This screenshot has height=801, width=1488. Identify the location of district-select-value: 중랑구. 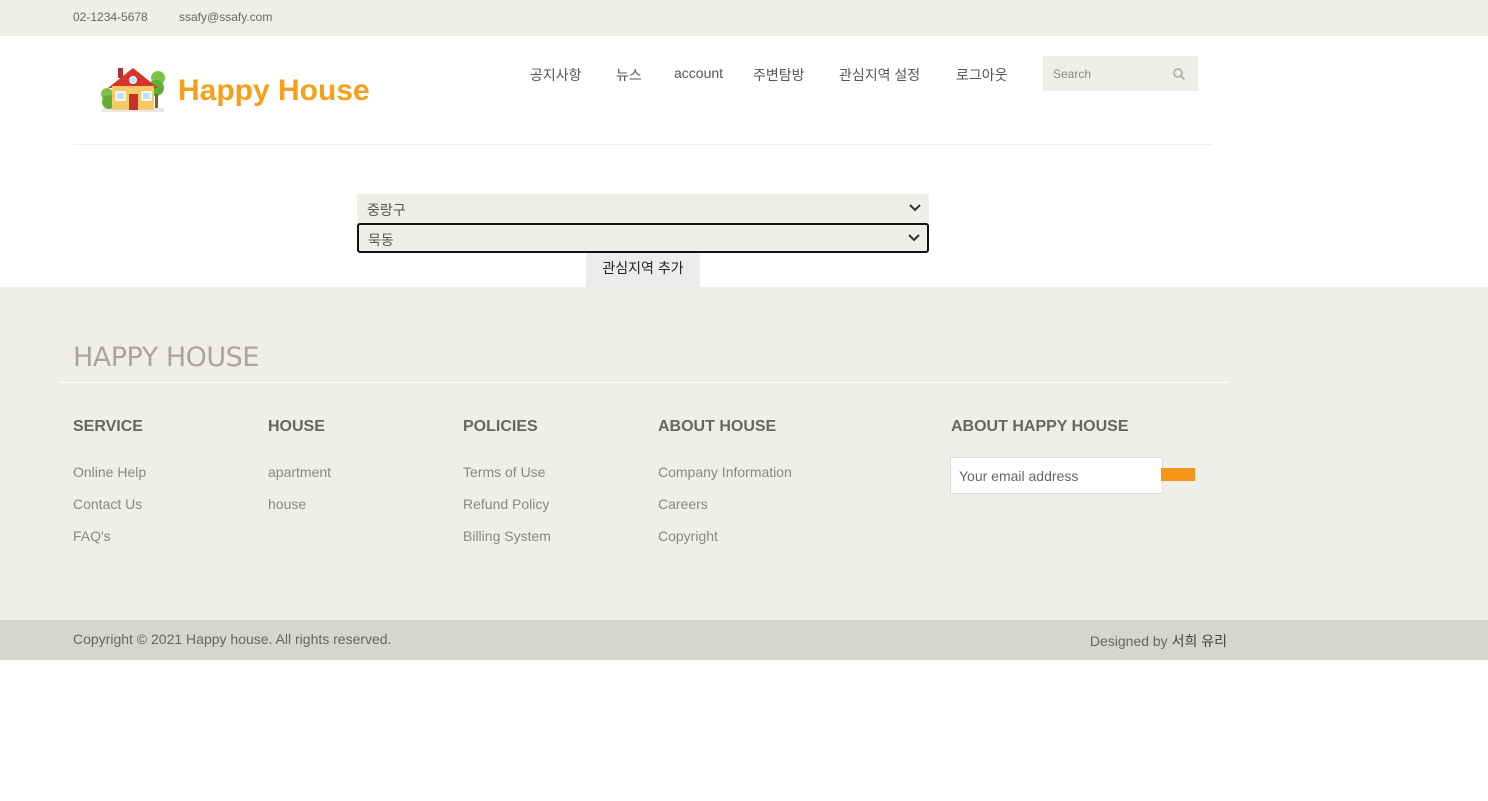
(386, 210).